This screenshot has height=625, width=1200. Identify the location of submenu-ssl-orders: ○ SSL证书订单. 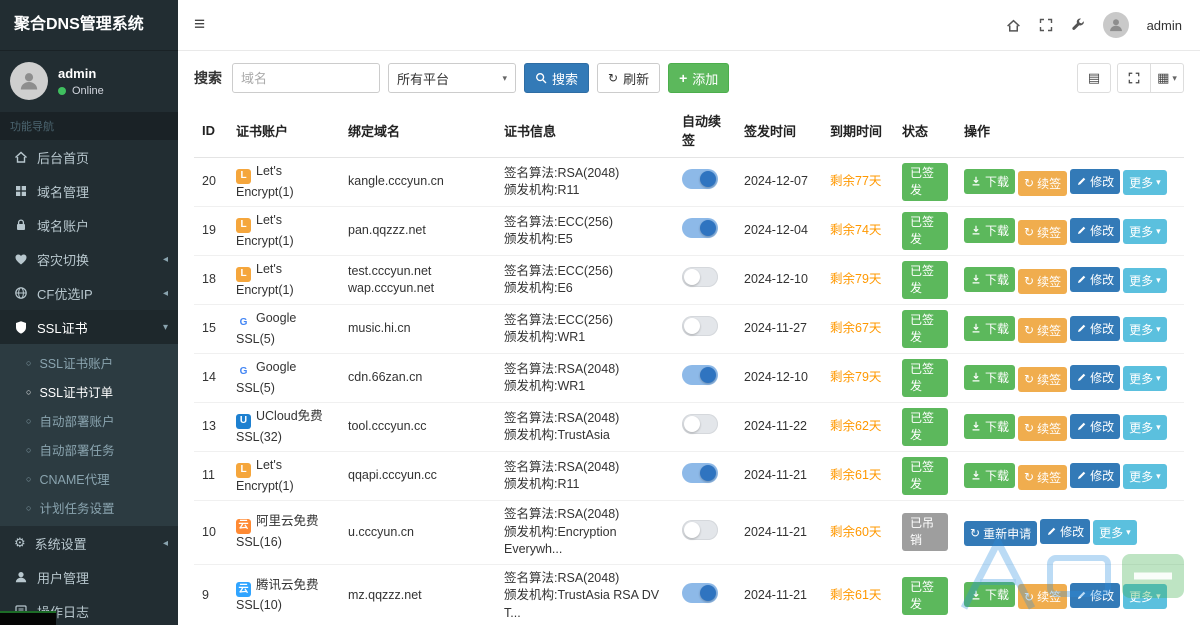
(89, 391).